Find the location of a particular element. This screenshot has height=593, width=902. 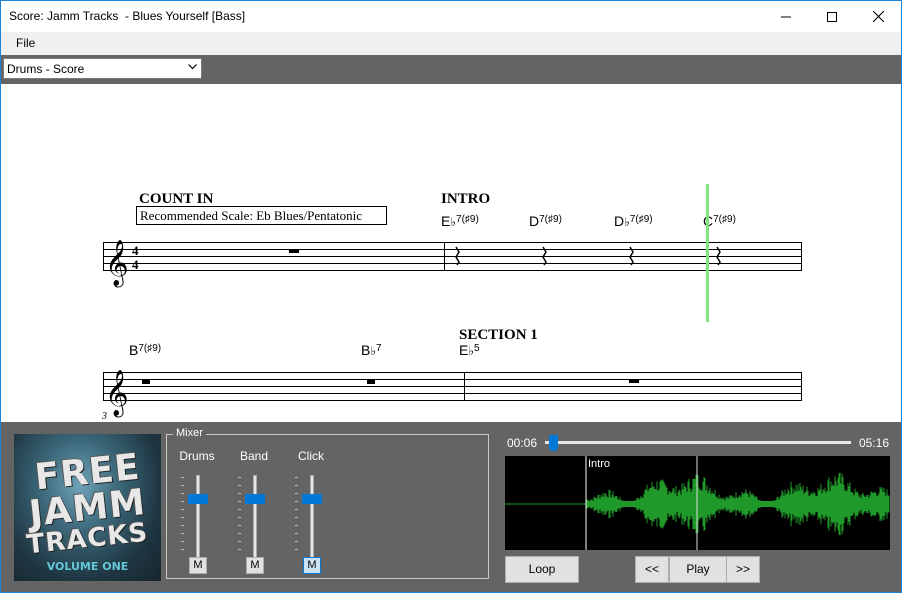

treble-clef-icon: 𝄞 is located at coordinates (117, 264).